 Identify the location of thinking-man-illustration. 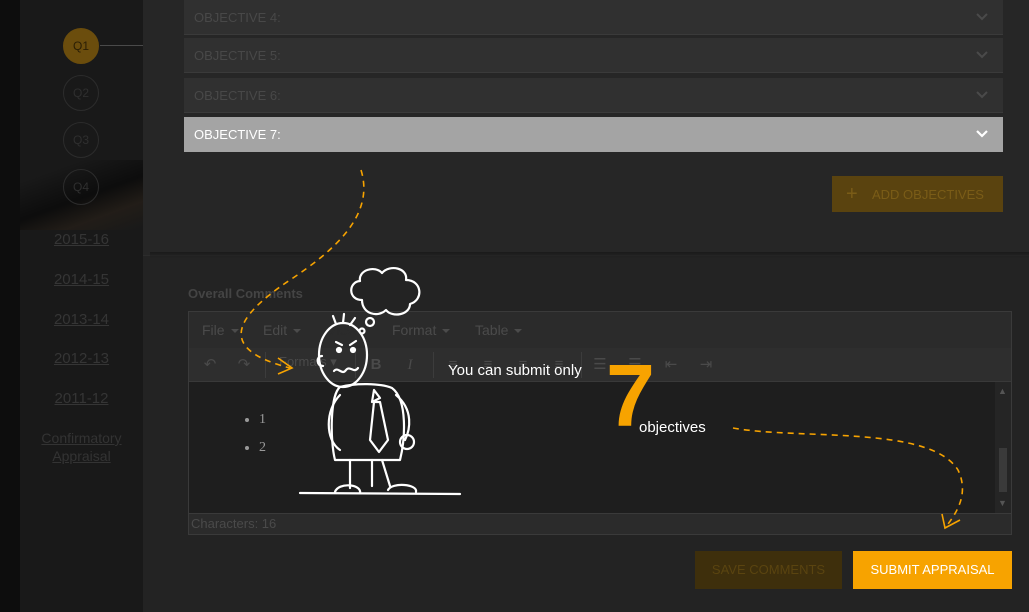
(380, 381).